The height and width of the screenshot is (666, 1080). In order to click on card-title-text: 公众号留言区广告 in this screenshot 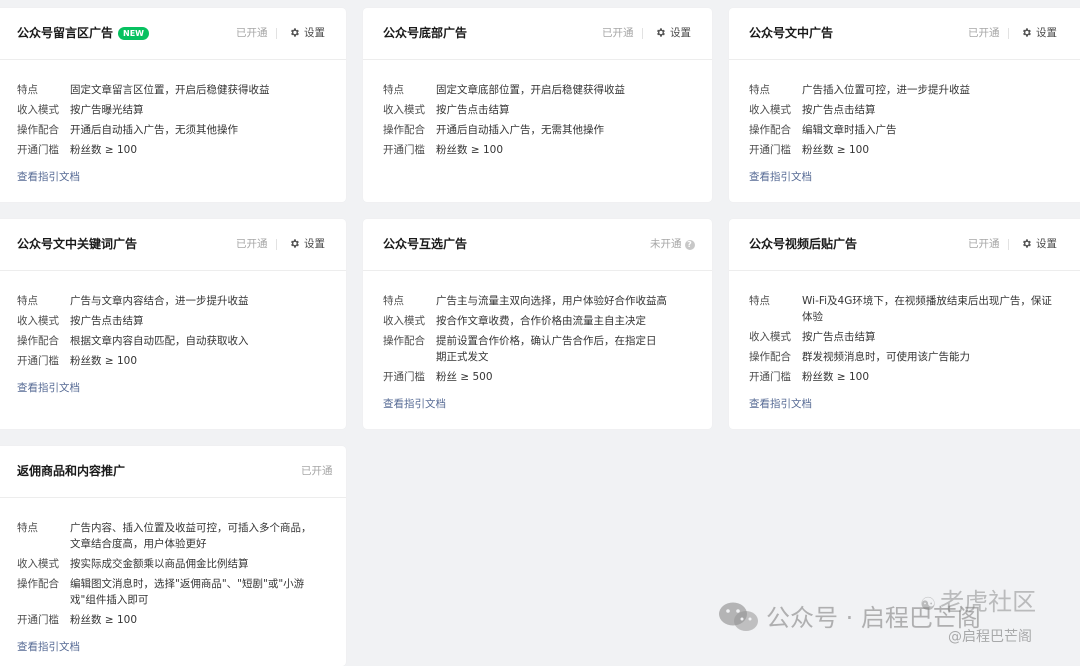, I will do `click(65, 33)`.